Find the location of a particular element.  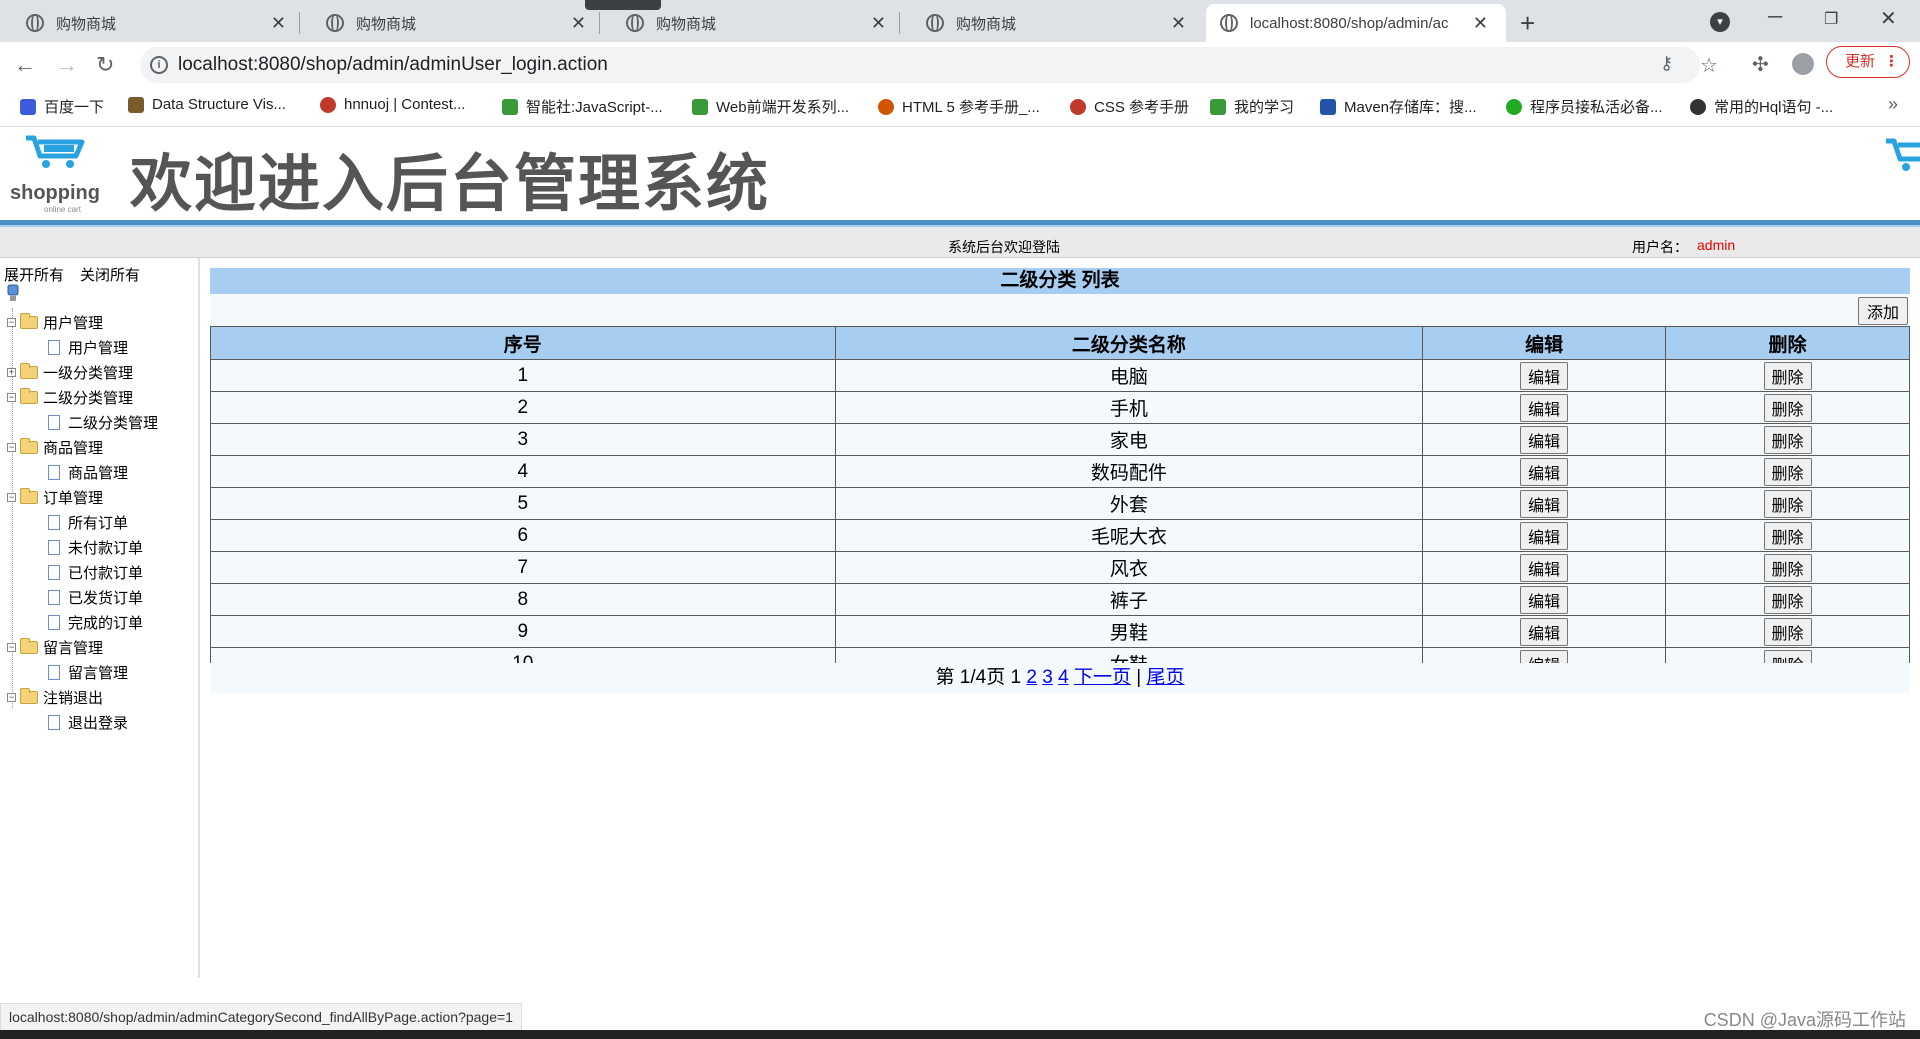

collapse-all-link: 关闭所有 is located at coordinates (110, 274).